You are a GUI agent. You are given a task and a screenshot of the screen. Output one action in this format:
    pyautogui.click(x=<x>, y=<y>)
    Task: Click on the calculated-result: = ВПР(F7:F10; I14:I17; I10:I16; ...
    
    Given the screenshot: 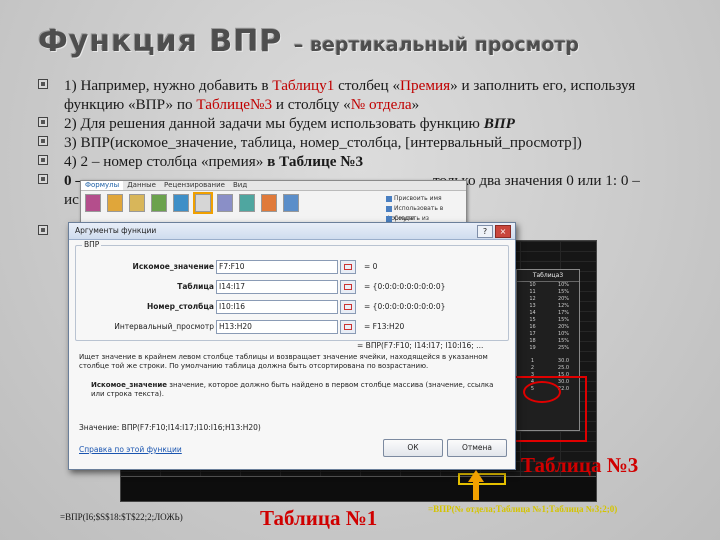 What is the action you would take?
    pyautogui.click(x=420, y=345)
    